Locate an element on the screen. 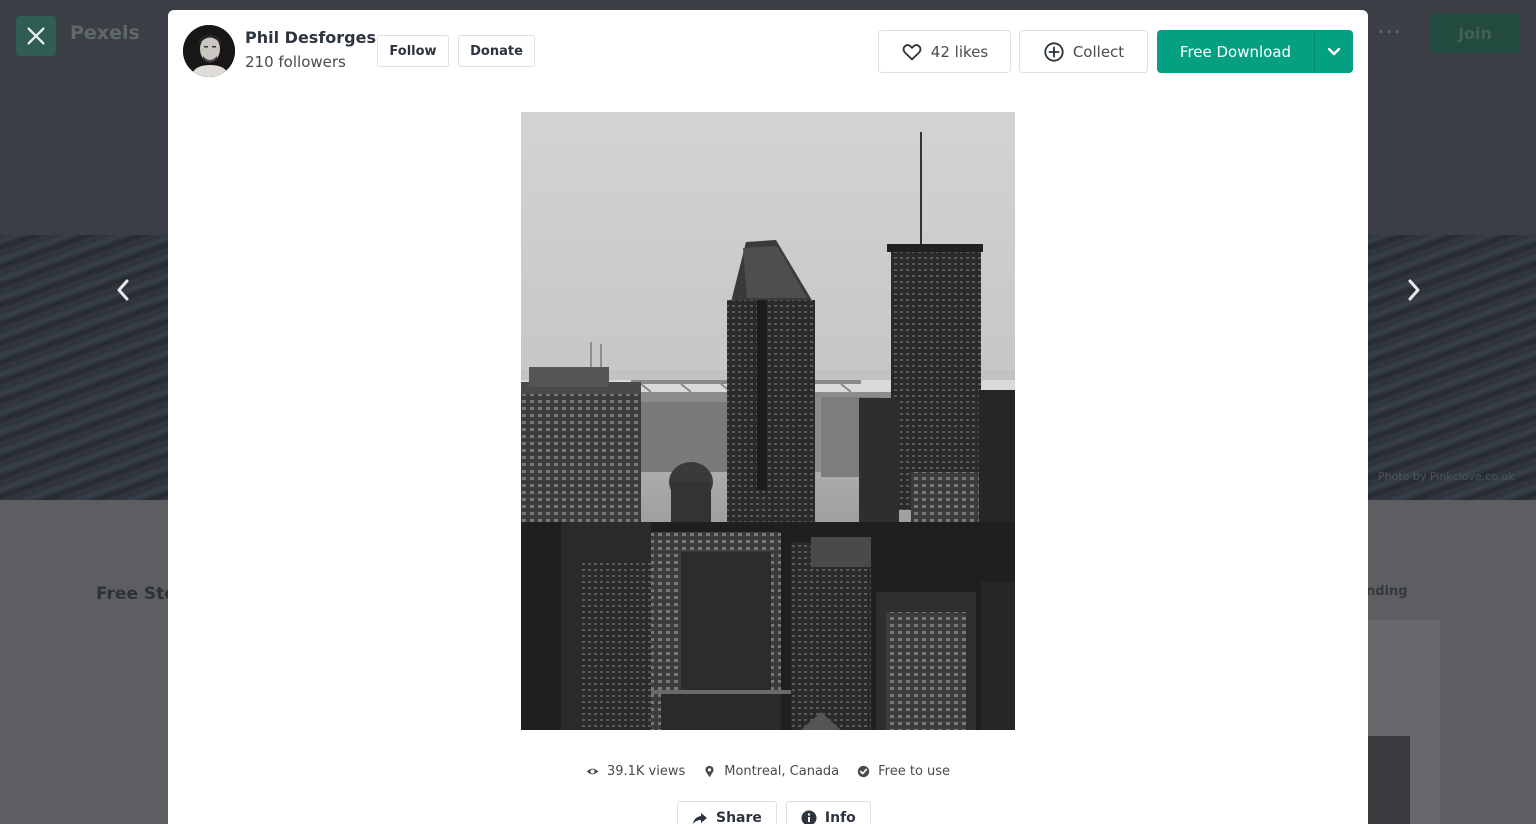 This screenshot has height=824, width=1536. background-trending-dropdown: nding is located at coordinates (1387, 591).